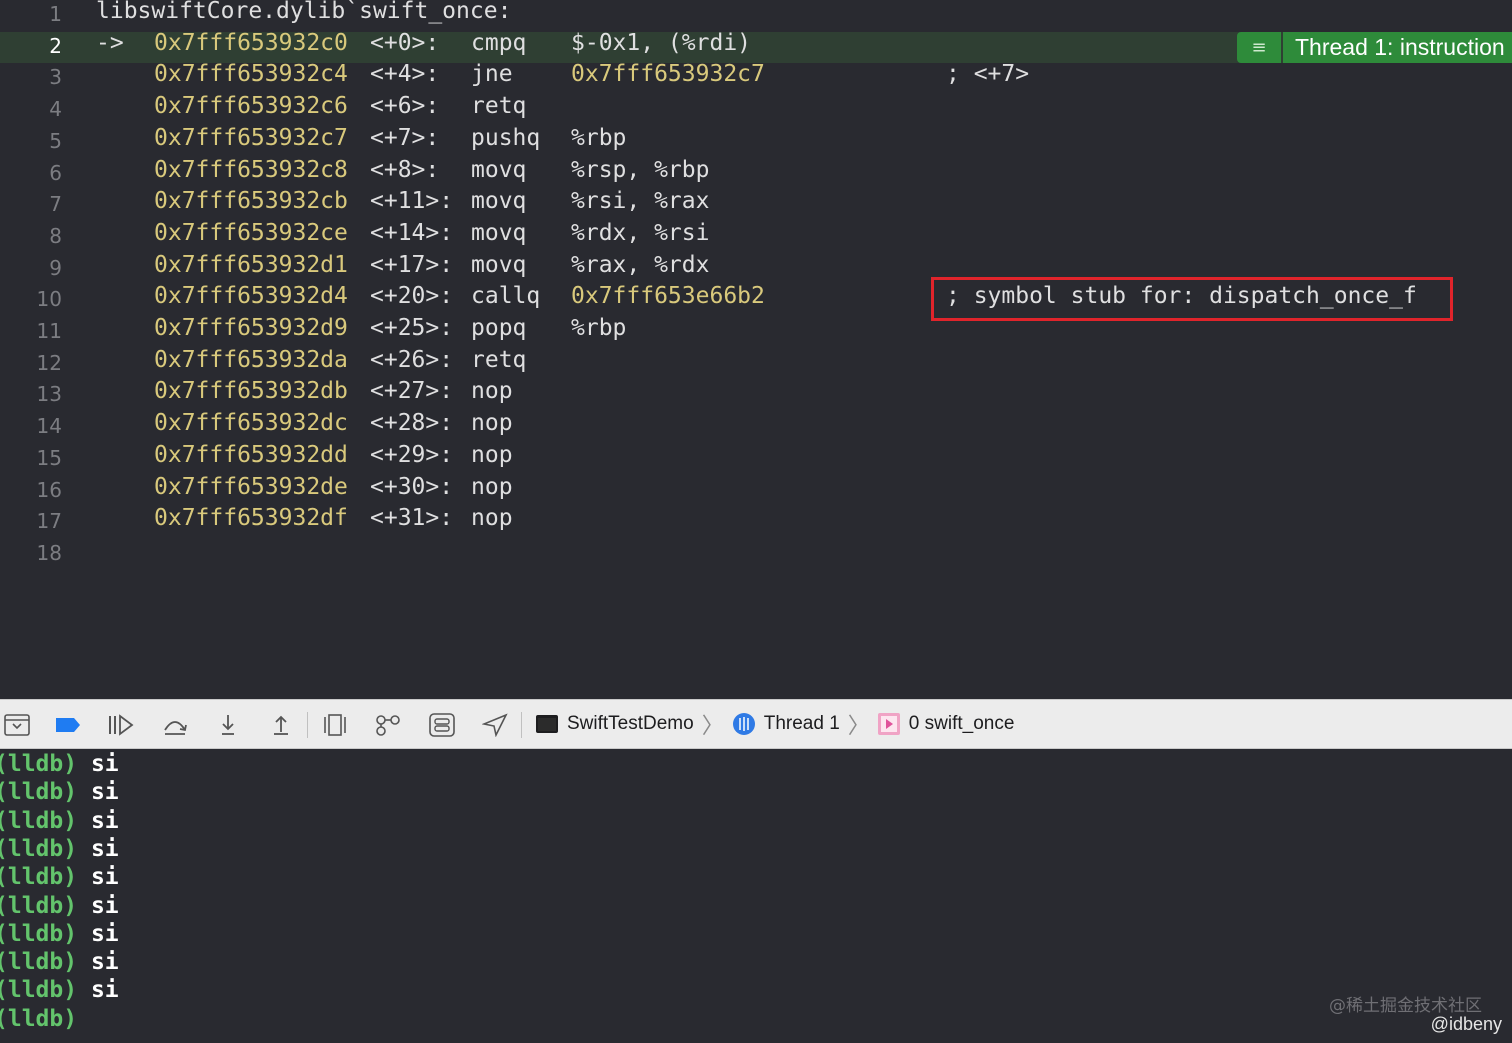 The width and height of the screenshot is (1512, 1043). What do you see at coordinates (251, 264) in the screenshot?
I see `instruction-address: 0x7fff653932d1` at bounding box center [251, 264].